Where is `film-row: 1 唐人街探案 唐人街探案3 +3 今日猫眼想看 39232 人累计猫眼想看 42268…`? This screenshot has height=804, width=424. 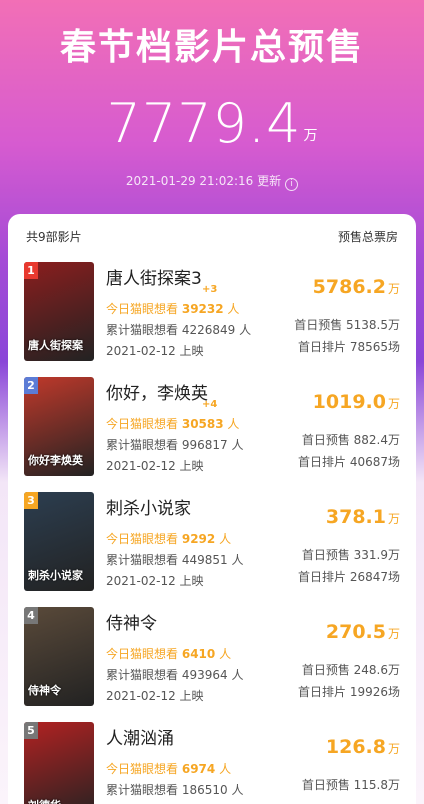
film-row: 1 唐人街探案 唐人街探案3 +3 今日猫眼想看 39232 人累计猫眼想看 42268… is located at coordinates (212, 319).